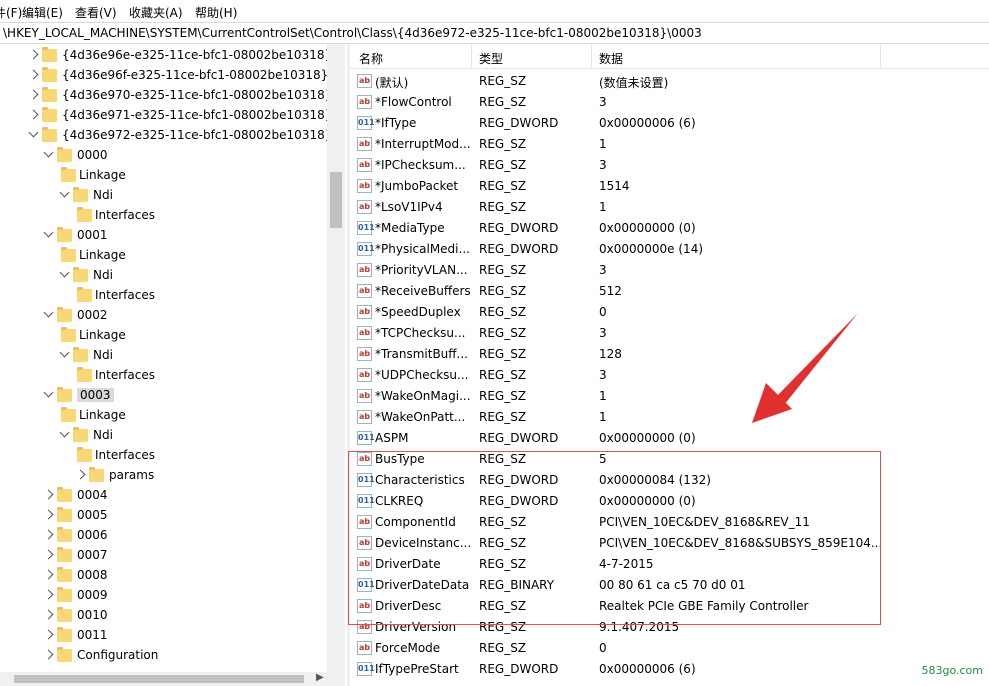 This screenshot has height=686, width=989. What do you see at coordinates (603, 270) in the screenshot?
I see `value-data: 3` at bounding box center [603, 270].